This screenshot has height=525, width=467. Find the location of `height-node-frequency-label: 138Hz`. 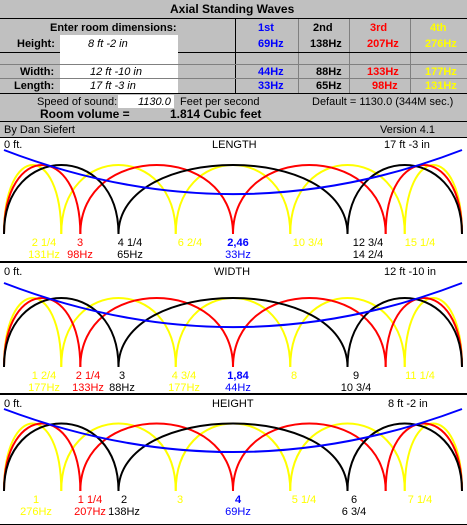

height-node-frequency-label: 138Hz is located at coordinates (124, 512).